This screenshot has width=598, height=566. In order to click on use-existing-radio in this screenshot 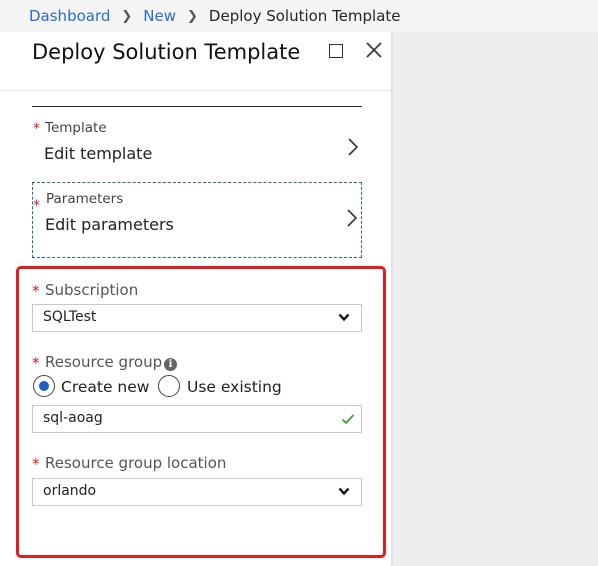, I will do `click(169, 386)`.